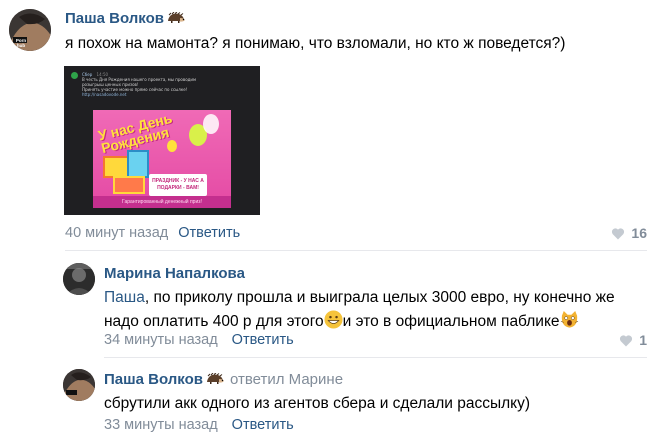 The image size is (659, 438). I want to click on attached-url: http://nasadovode.net, so click(104, 94).